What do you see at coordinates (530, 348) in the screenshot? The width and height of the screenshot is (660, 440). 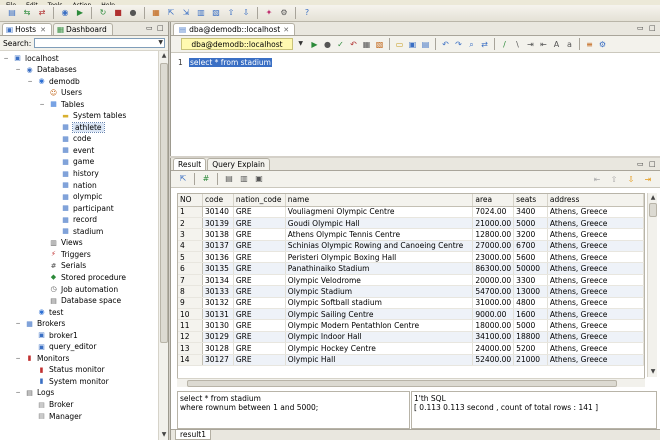 I see `table-cell: 5200` at bounding box center [530, 348].